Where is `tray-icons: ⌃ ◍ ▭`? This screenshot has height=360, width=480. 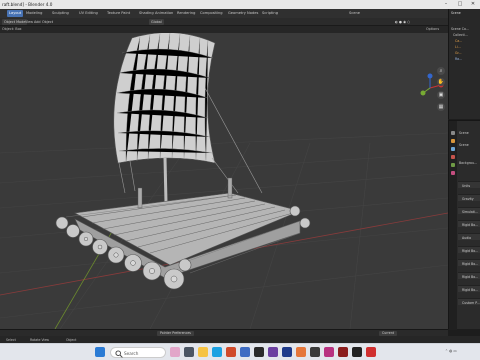 tray-icons: ⌃ ◍ ▭ is located at coordinates (451, 351).